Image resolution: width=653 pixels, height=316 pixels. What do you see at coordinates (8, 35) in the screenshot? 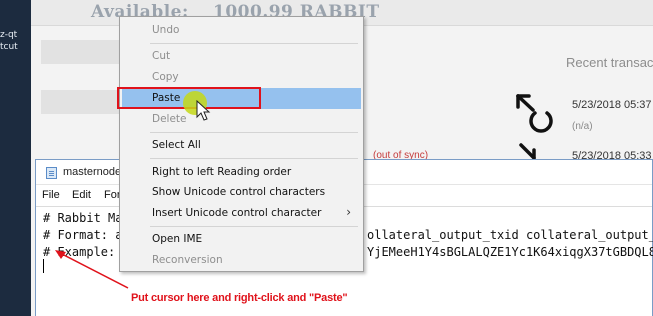
I see `desktop-shortcut-label: z-qt` at bounding box center [8, 35].